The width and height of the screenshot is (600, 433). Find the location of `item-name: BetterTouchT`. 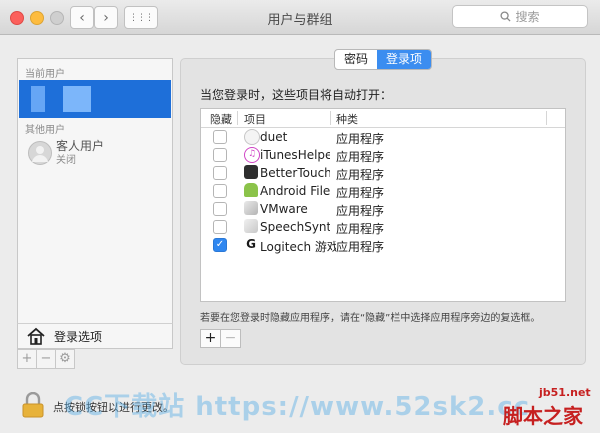

item-name: BetterTouchT is located at coordinates (295, 173).